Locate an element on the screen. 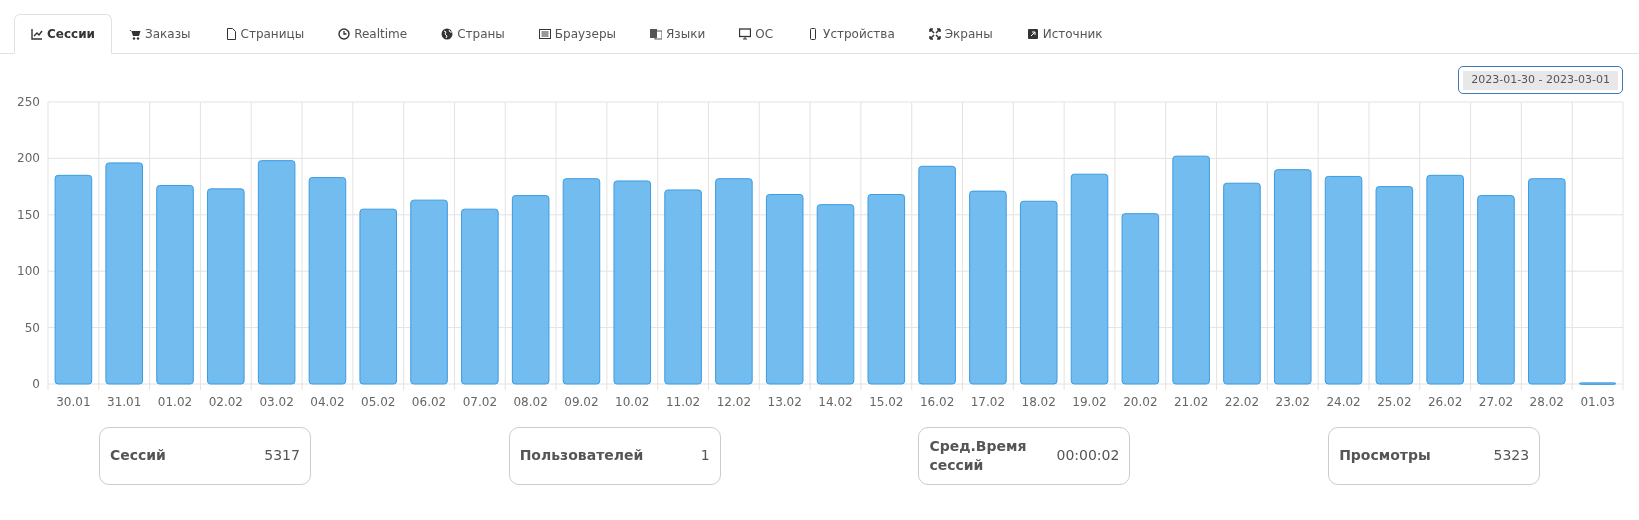  axis-tick-label: 23.02 is located at coordinates (1292, 401).